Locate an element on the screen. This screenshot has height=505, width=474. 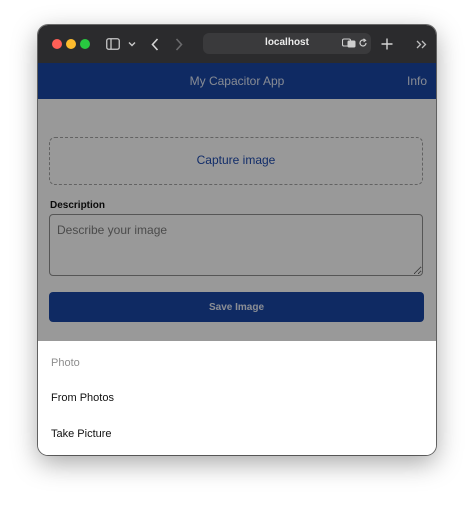
chevron-down-icon is located at coordinates (132, 44).